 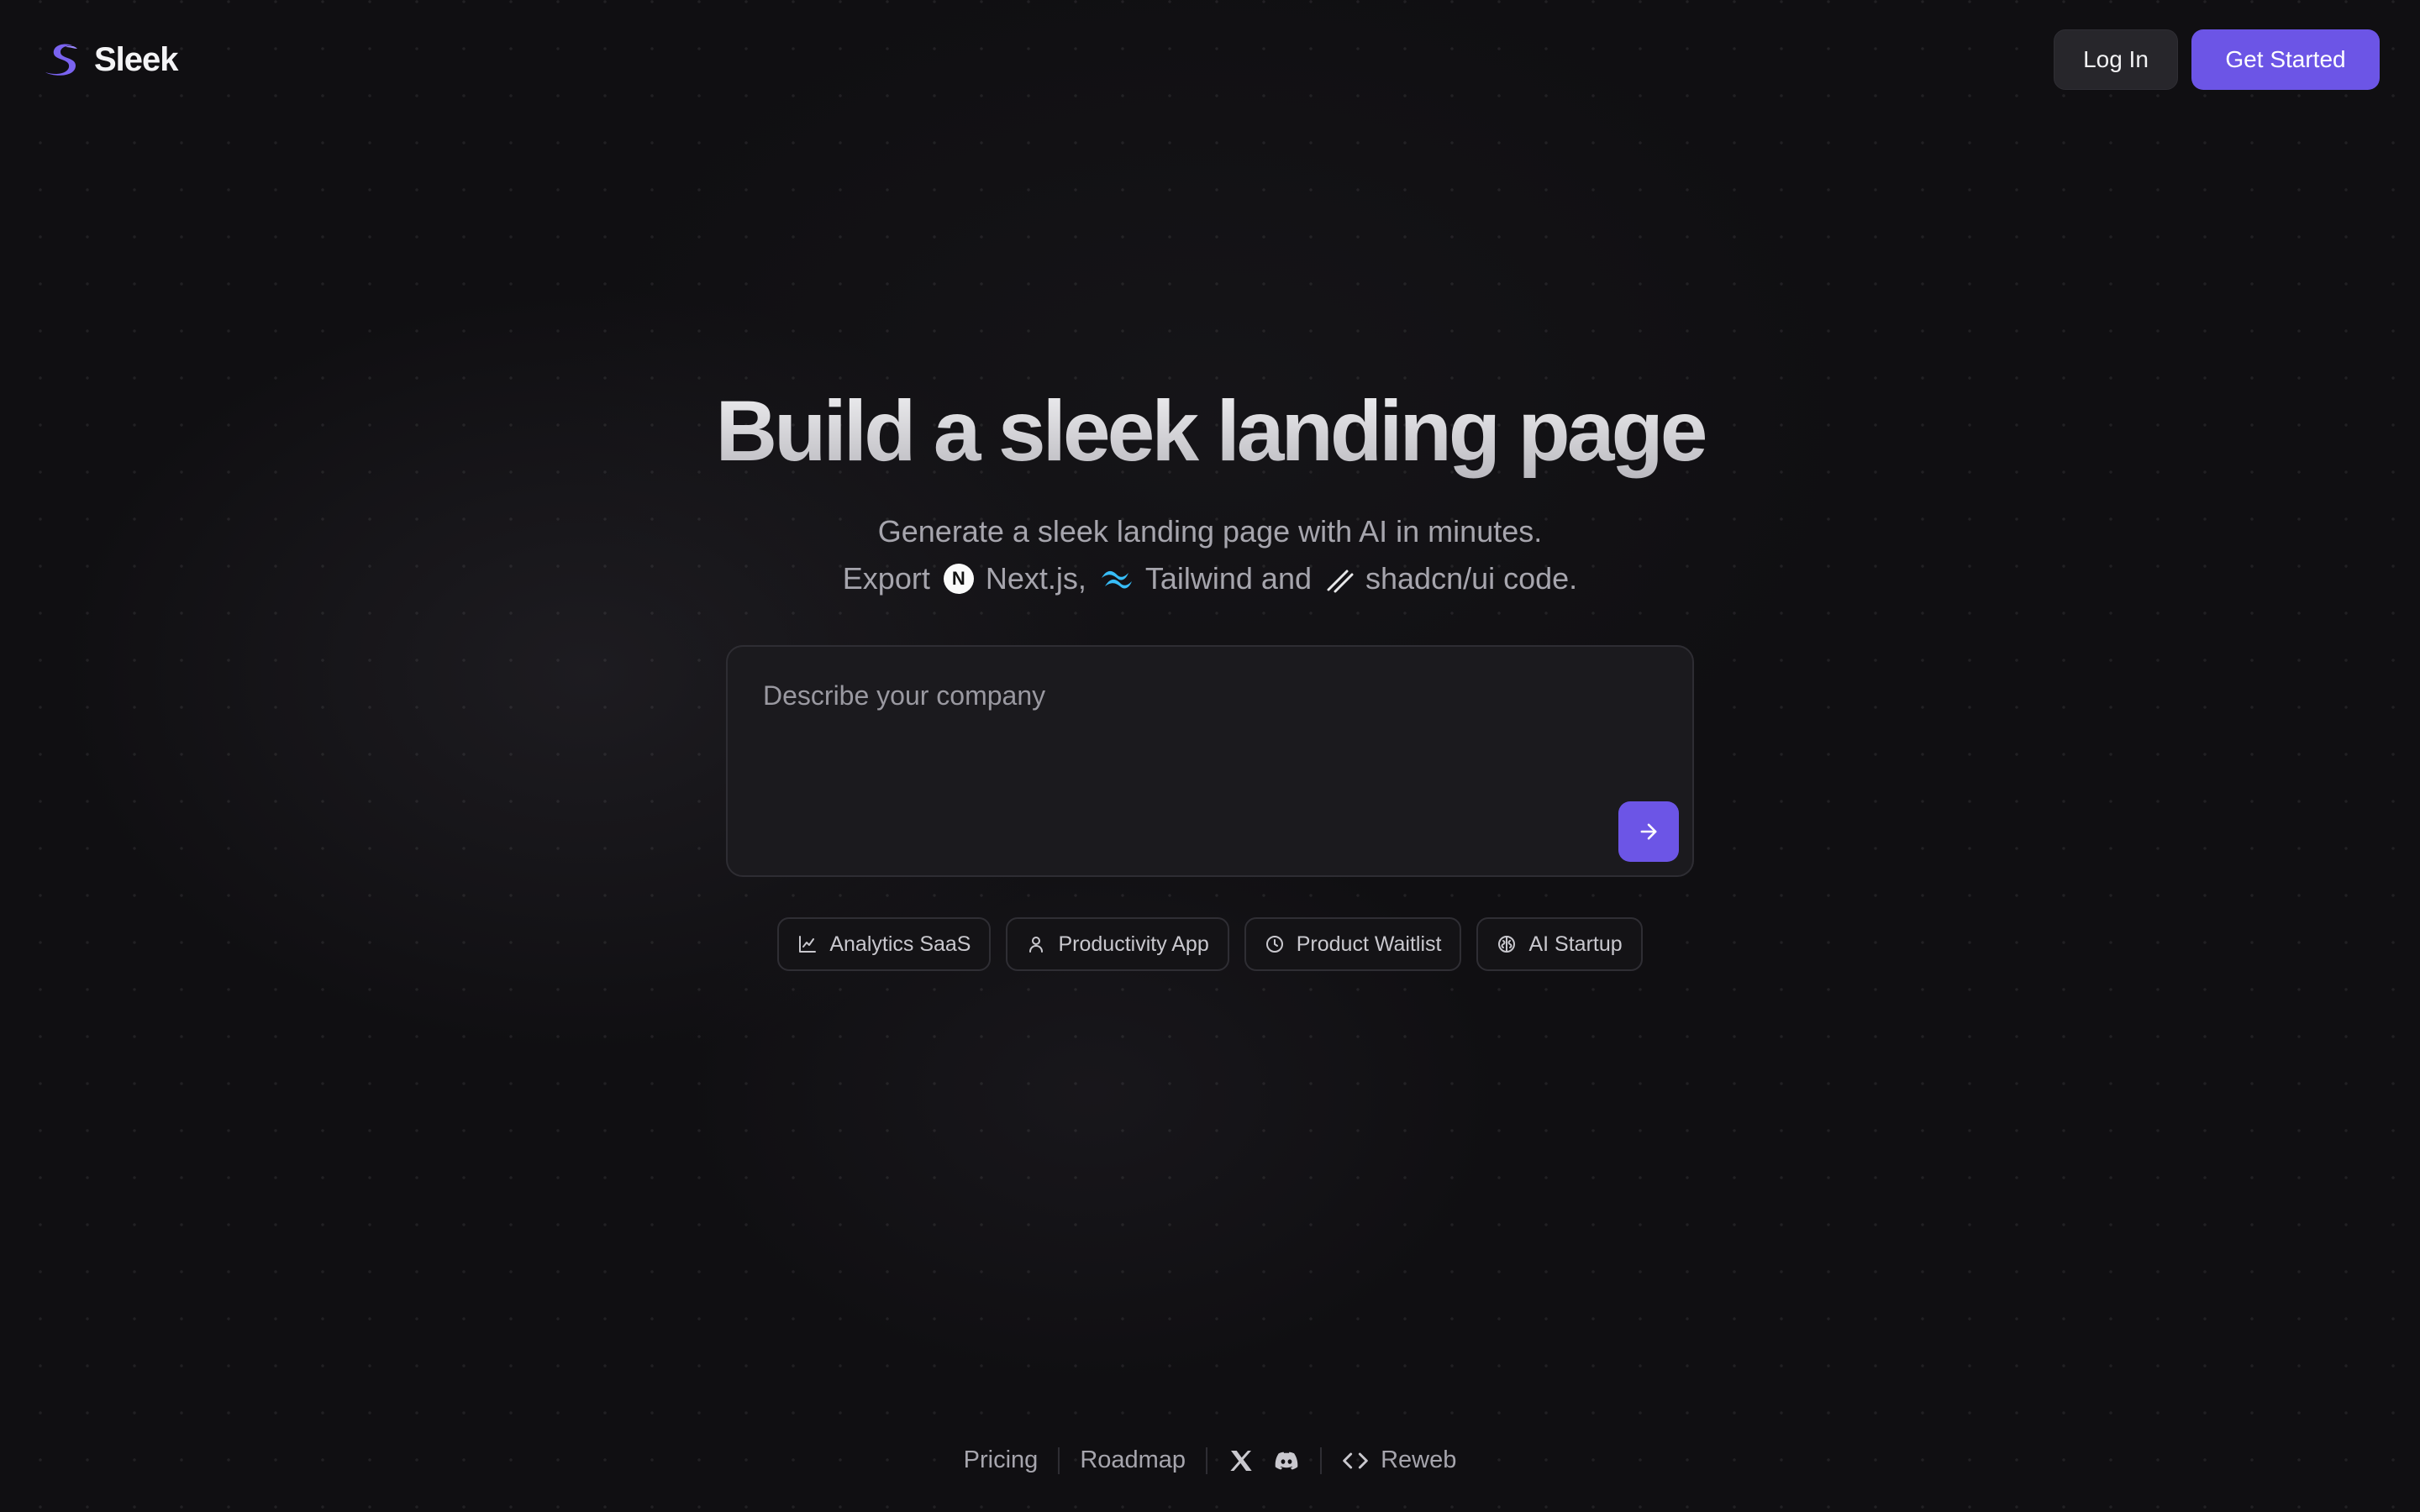 What do you see at coordinates (2285, 59) in the screenshot?
I see `get-started-button: Get Started` at bounding box center [2285, 59].